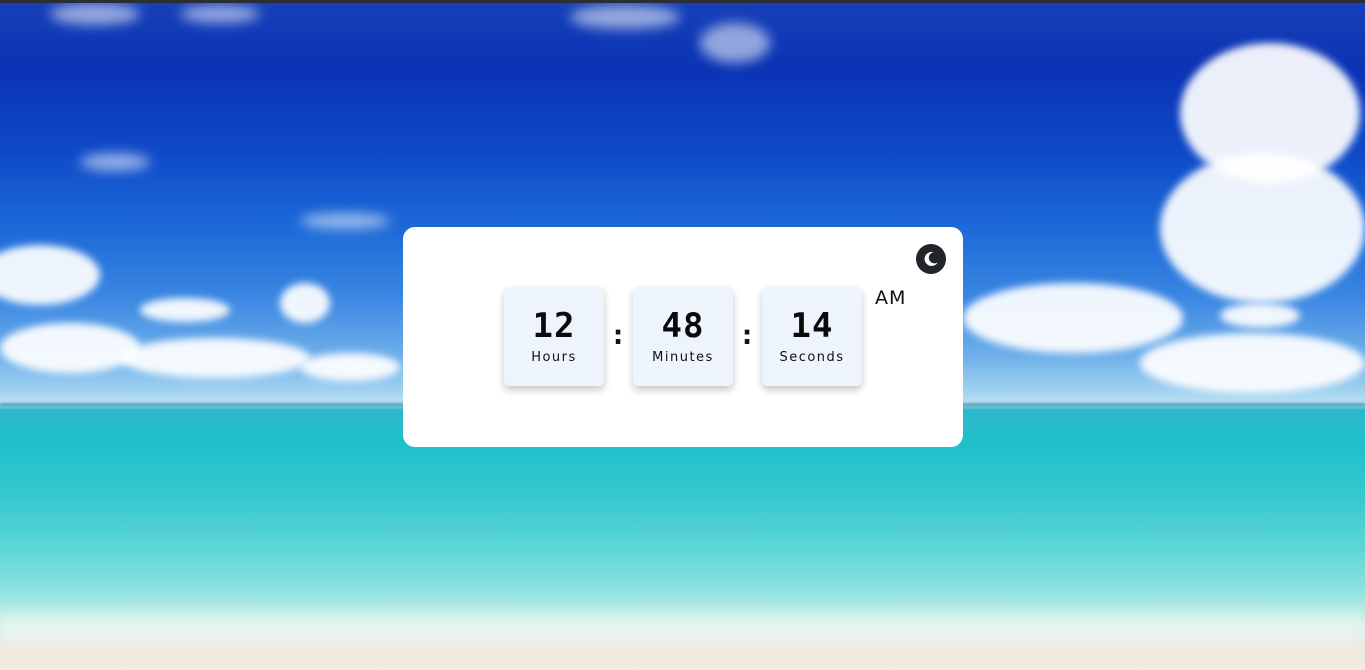 The image size is (1365, 670). Describe the element at coordinates (812, 326) in the screenshot. I see `seconds-value: 14` at that location.